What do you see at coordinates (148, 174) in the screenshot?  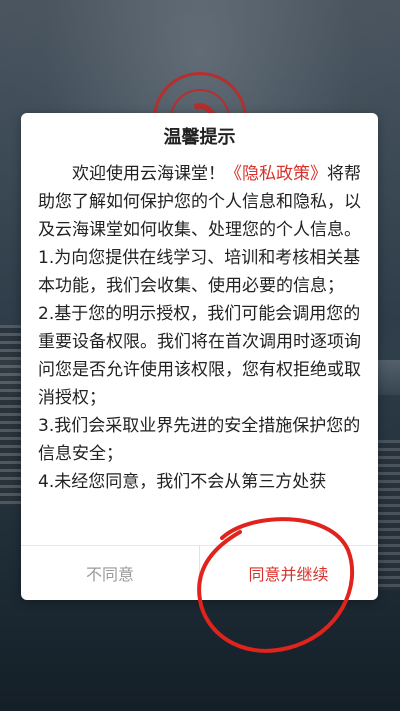 I see `intro-prefix: 欢迎使用云海课堂！` at bounding box center [148, 174].